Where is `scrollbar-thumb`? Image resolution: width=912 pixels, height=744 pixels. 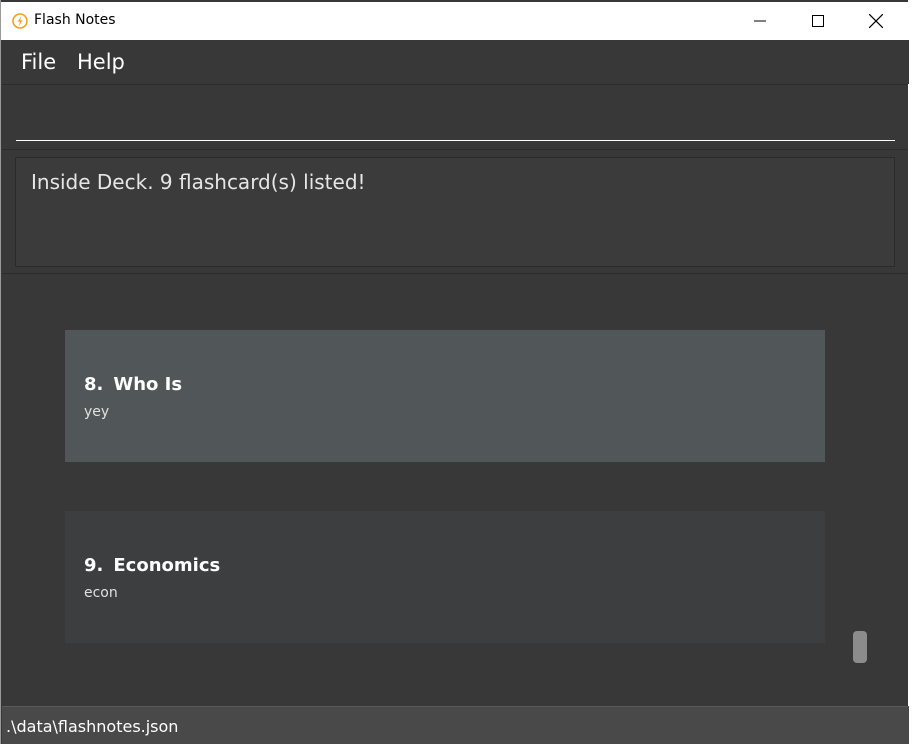 scrollbar-thumb is located at coordinates (860, 647).